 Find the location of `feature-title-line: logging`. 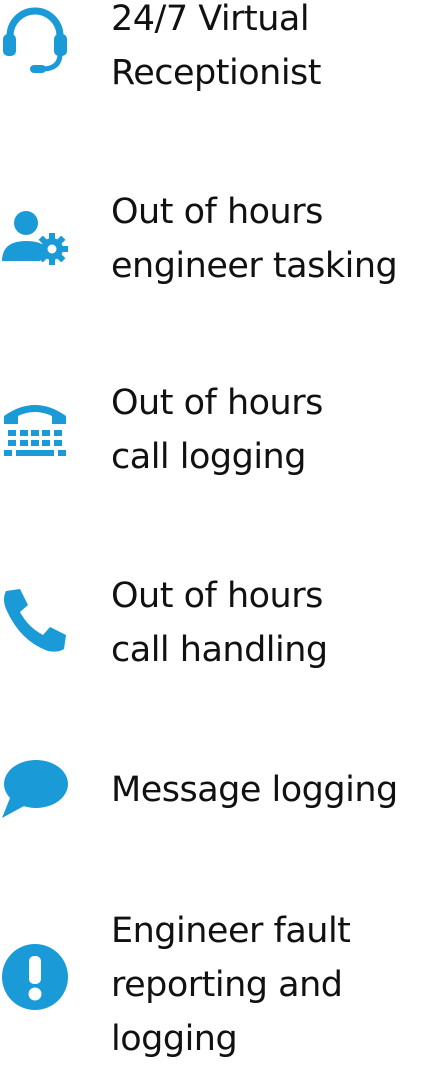

feature-title-line: logging is located at coordinates (174, 1039).